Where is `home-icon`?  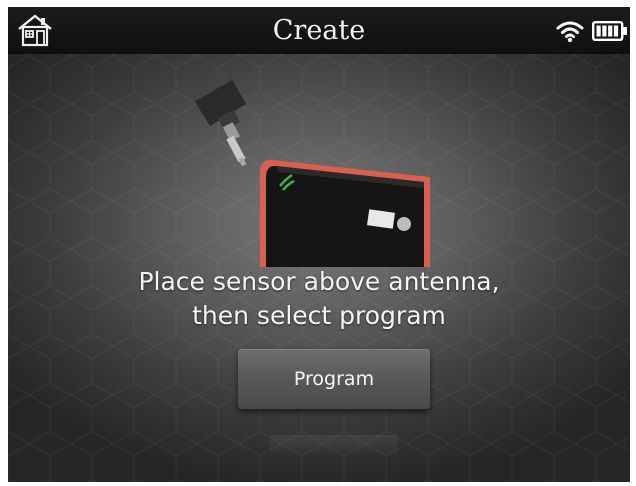
home-icon is located at coordinates (35, 30).